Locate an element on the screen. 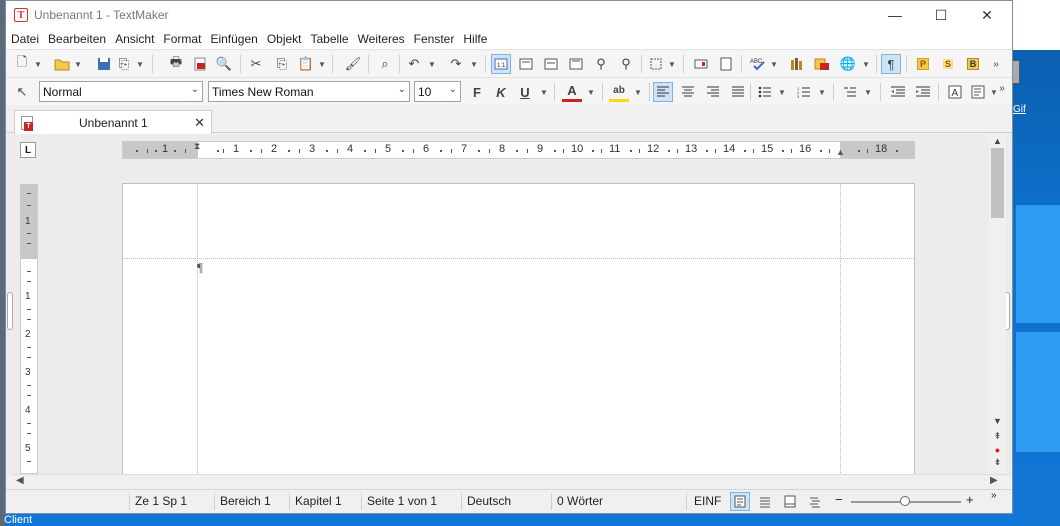 The width and height of the screenshot is (1060, 526). zoom-slider-thumb is located at coordinates (905, 501).